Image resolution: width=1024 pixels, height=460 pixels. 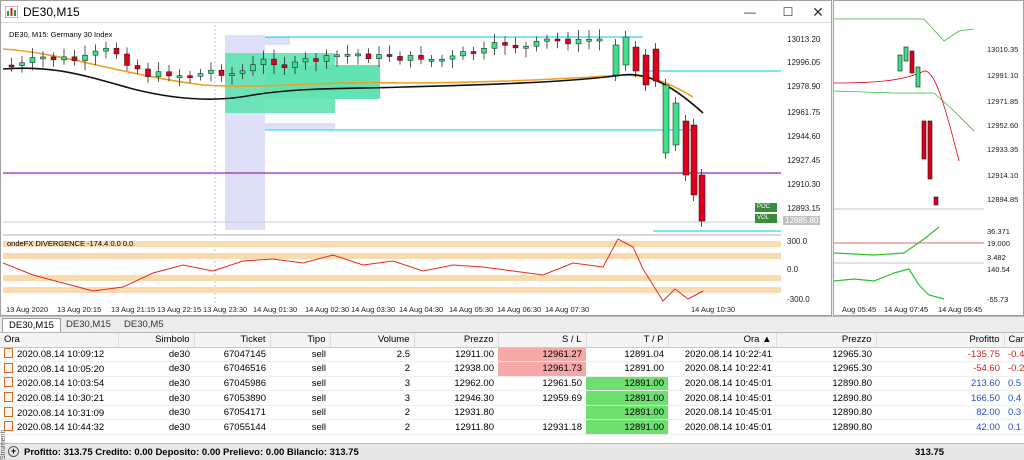 I want to click on row-volume: 3, so click(x=372, y=398).